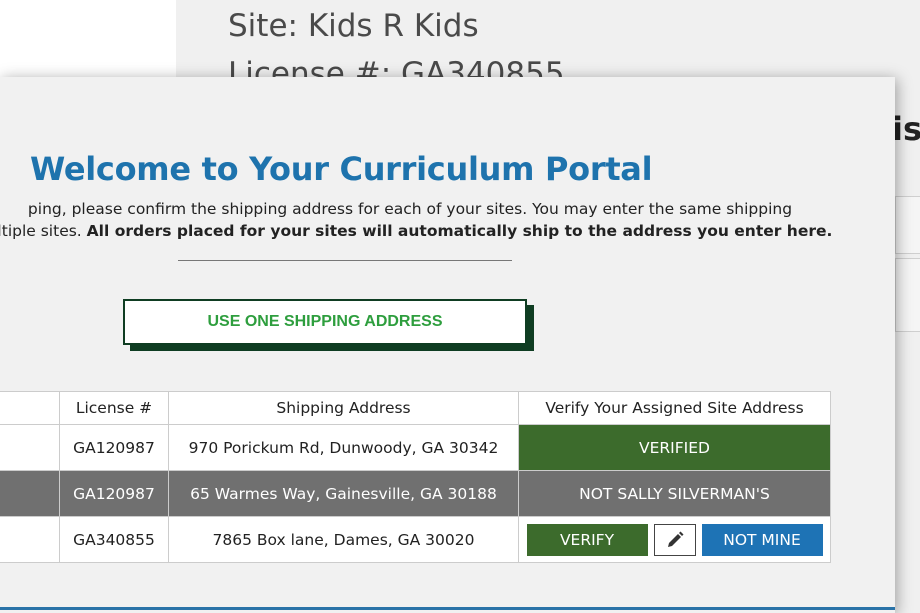  What do you see at coordinates (41, 231) in the screenshot?
I see `description-plain-text: ultiple sites.` at bounding box center [41, 231].